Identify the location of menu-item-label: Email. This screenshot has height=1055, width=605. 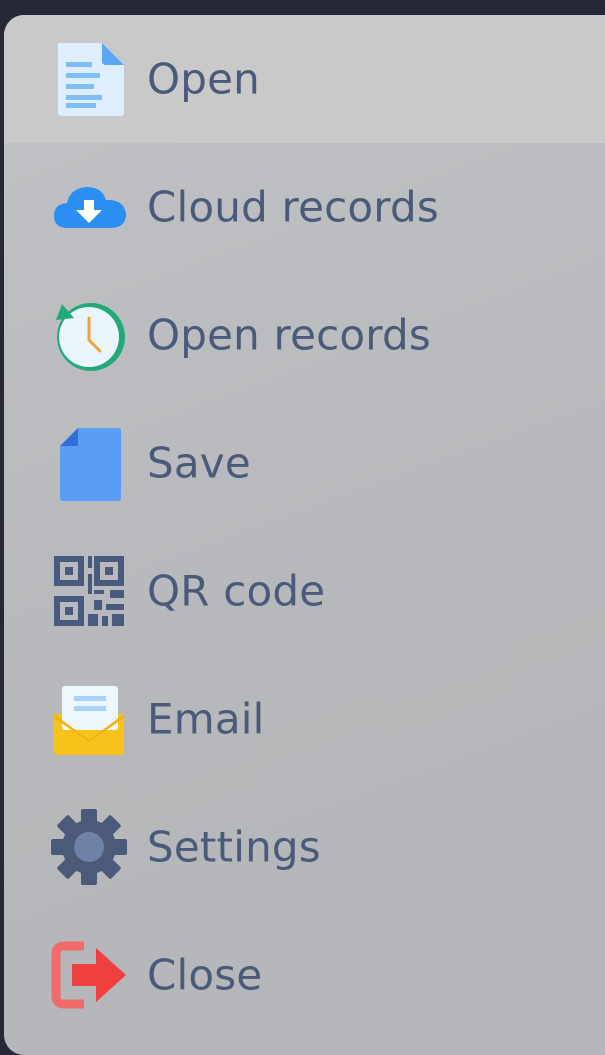
(206, 719).